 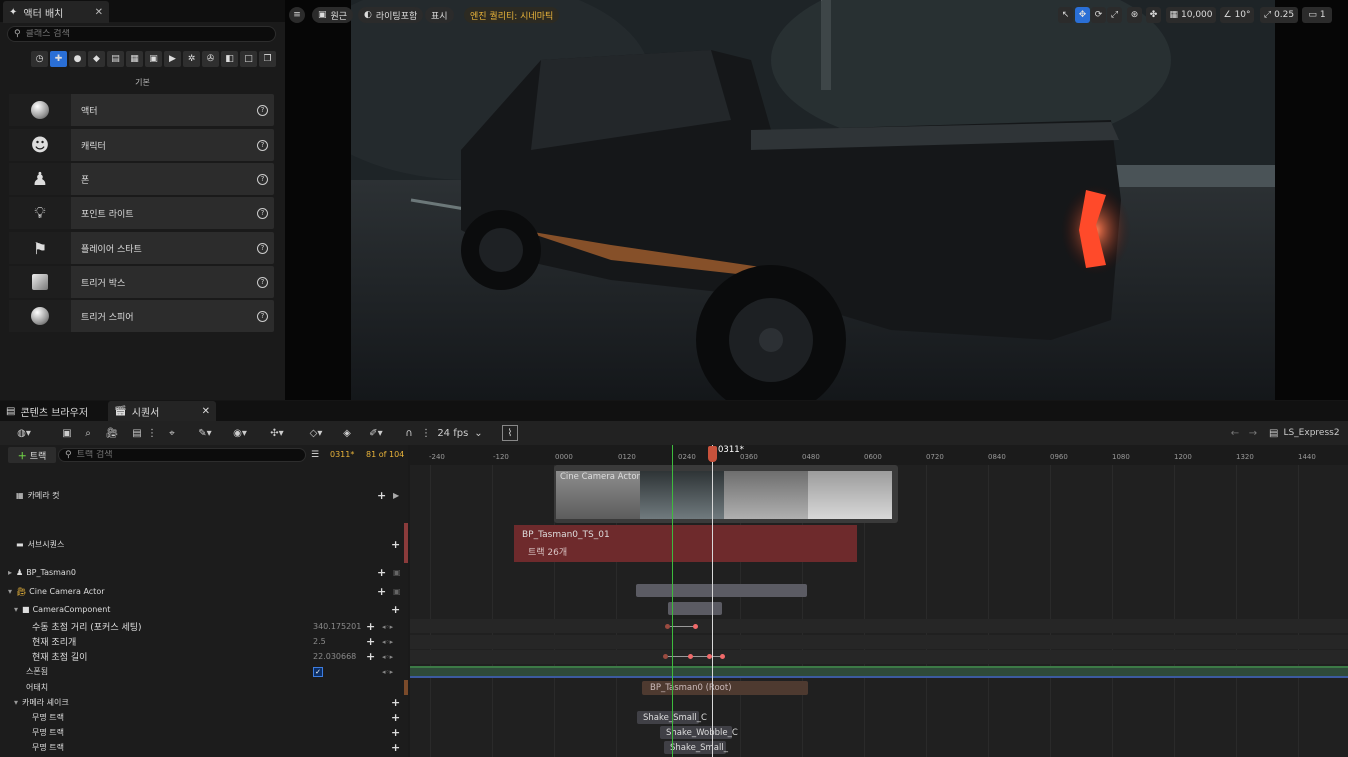 I want to click on attach-track: 어태치, so click(x=204, y=687).